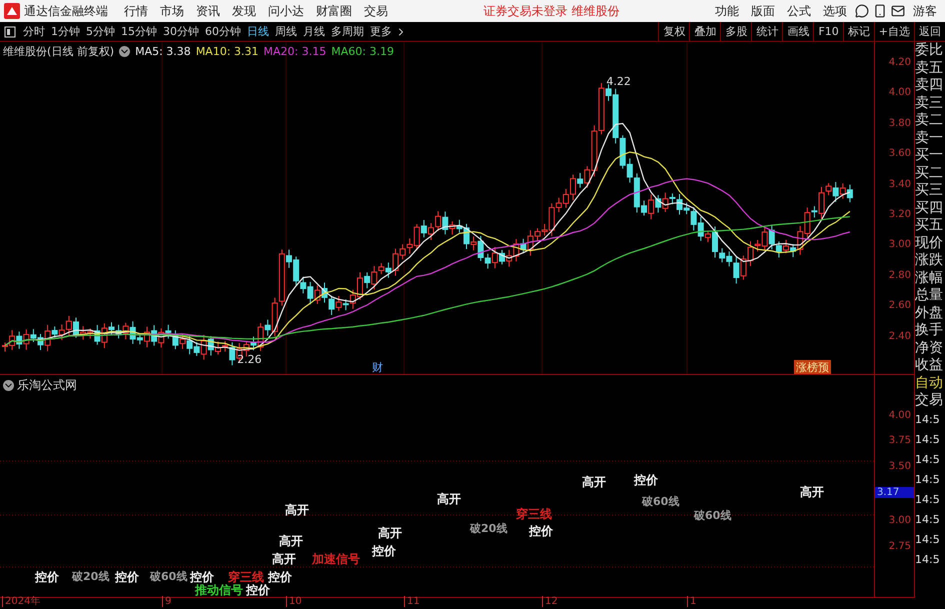 This screenshot has height=609, width=945. What do you see at coordinates (894, 492) in the screenshot?
I see `current-value-label: 3.17` at bounding box center [894, 492].